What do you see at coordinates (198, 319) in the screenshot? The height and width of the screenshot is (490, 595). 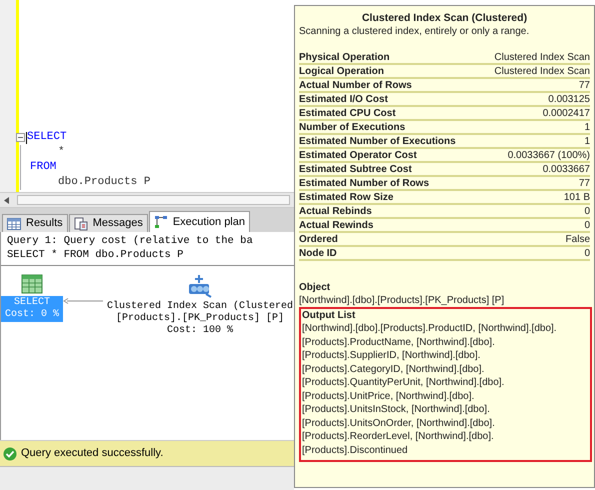 I see `plan-node-label: Clustered Index Scan (Clustered [Products].[PK_Products] [P] Cost: 100 %` at bounding box center [198, 319].